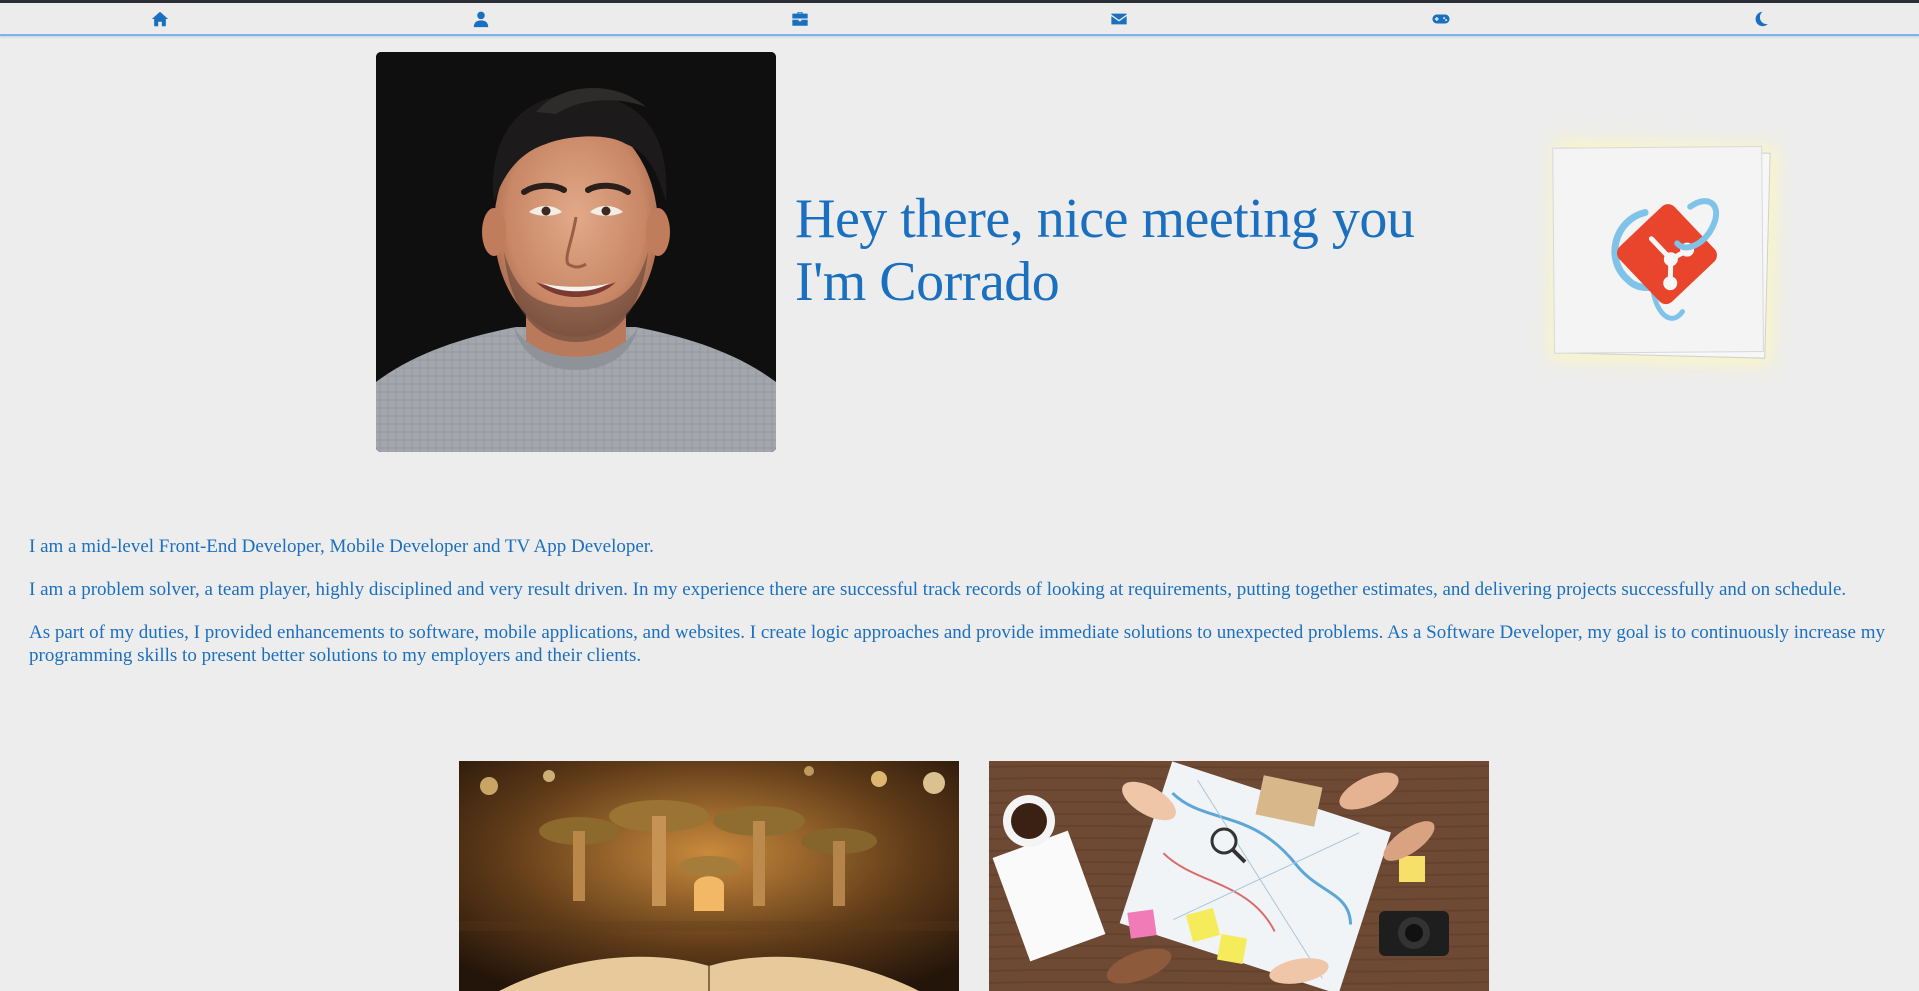 This screenshot has height=991, width=1919. Describe the element at coordinates (927, 282) in the screenshot. I see `hero-title-line2: I'm Corrado` at that location.